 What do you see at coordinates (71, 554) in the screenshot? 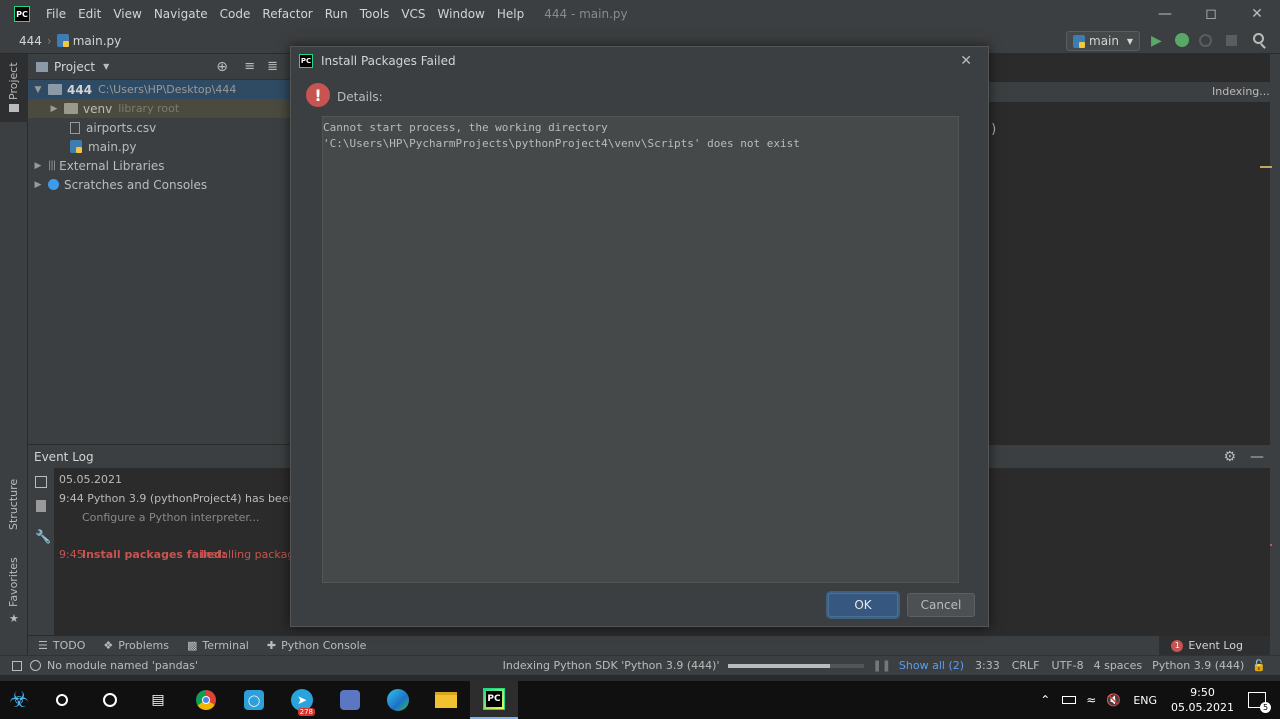
I see `log-entry-2-time: 9:45` at bounding box center [71, 554].